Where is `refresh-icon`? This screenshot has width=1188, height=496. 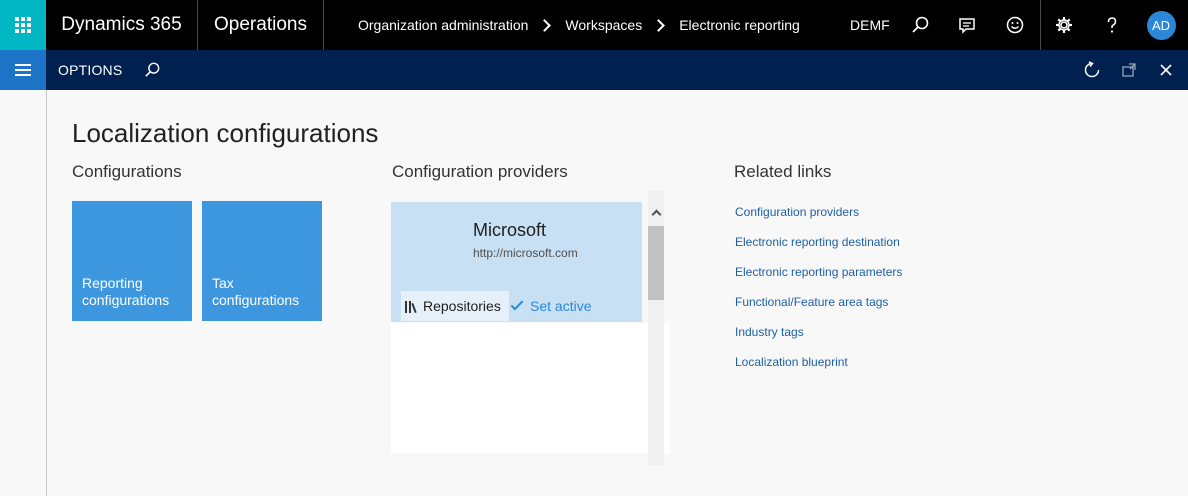 refresh-icon is located at coordinates (1092, 69).